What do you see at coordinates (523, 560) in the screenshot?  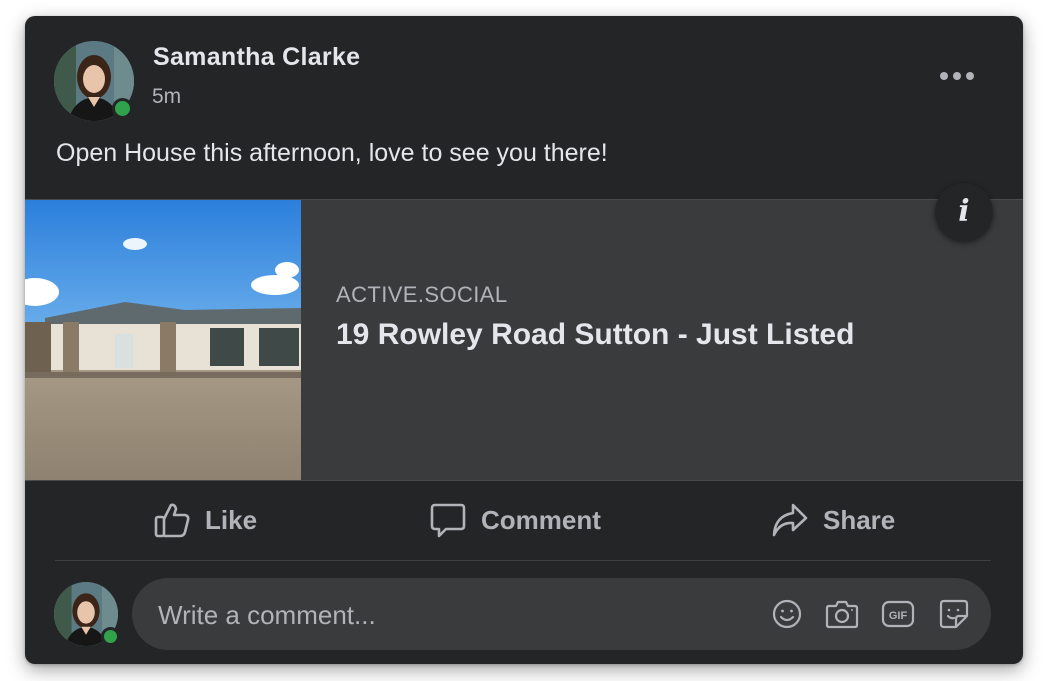 I see `actions-divider` at bounding box center [523, 560].